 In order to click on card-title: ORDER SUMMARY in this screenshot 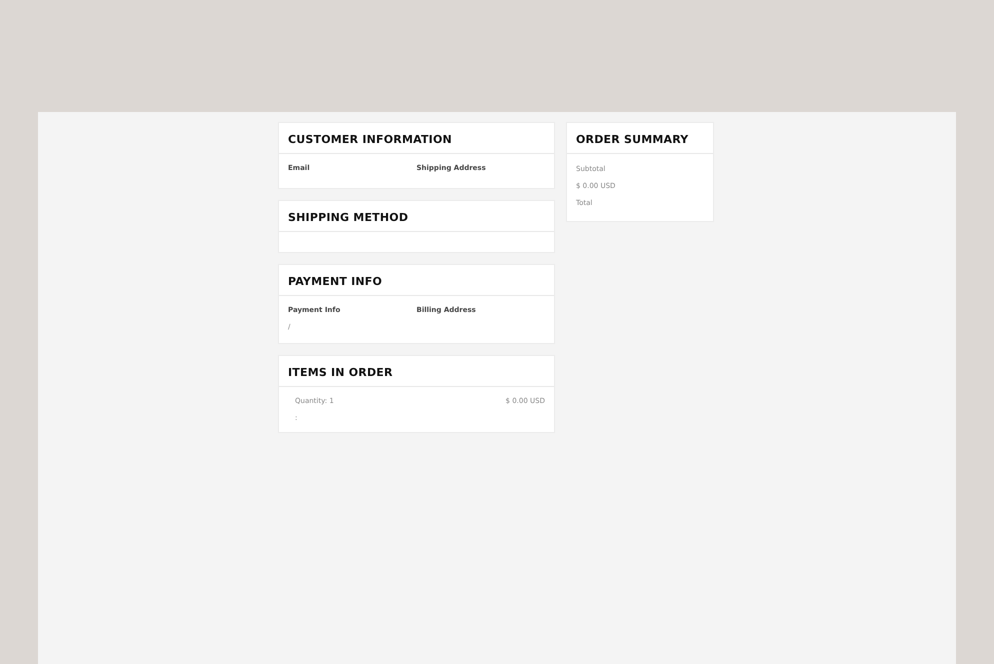, I will do `click(640, 138)`.